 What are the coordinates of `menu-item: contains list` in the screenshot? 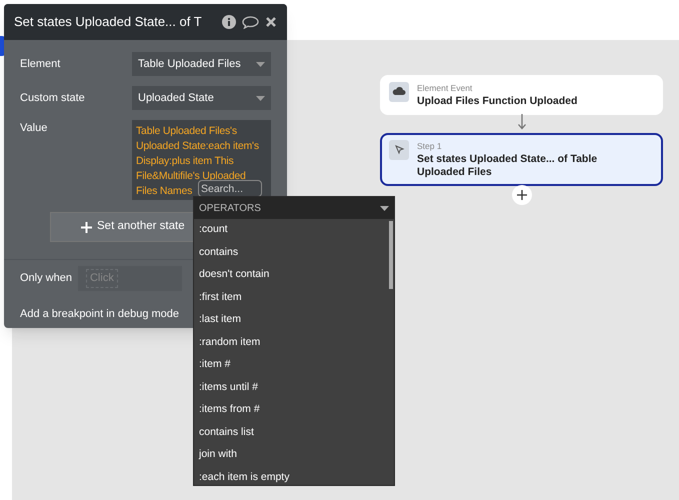 It's located at (293, 433).